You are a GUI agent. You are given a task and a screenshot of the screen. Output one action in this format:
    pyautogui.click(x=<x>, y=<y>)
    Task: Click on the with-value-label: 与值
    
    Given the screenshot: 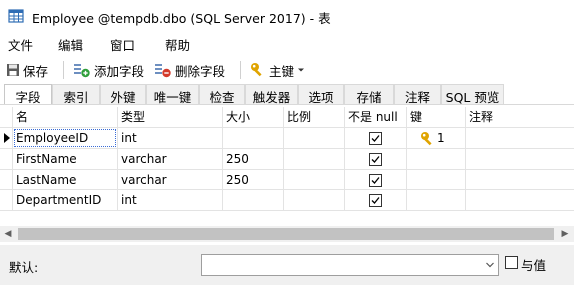 What is the action you would take?
    pyautogui.click(x=534, y=265)
    